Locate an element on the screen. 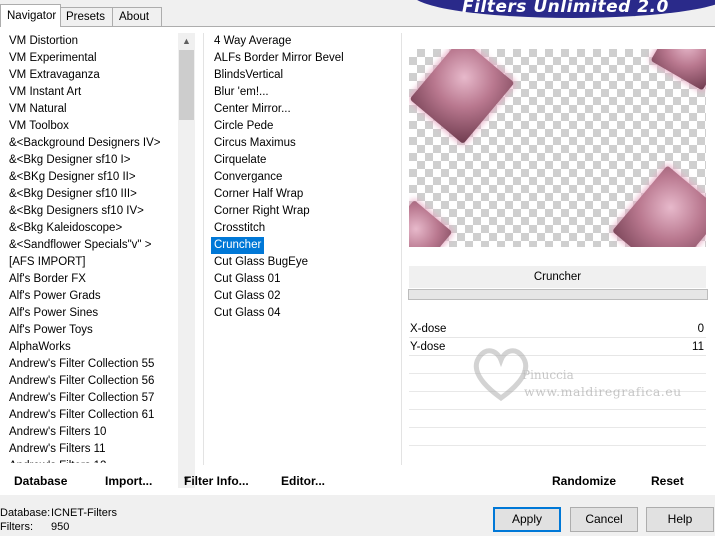 Image resolution: width=715 pixels, height=536 pixels. scroll-up-arrow-icon: ▲ is located at coordinates (186, 41).